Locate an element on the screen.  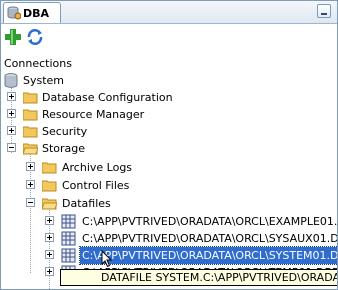
tree-node-storage: Storage is located at coordinates (169, 148).